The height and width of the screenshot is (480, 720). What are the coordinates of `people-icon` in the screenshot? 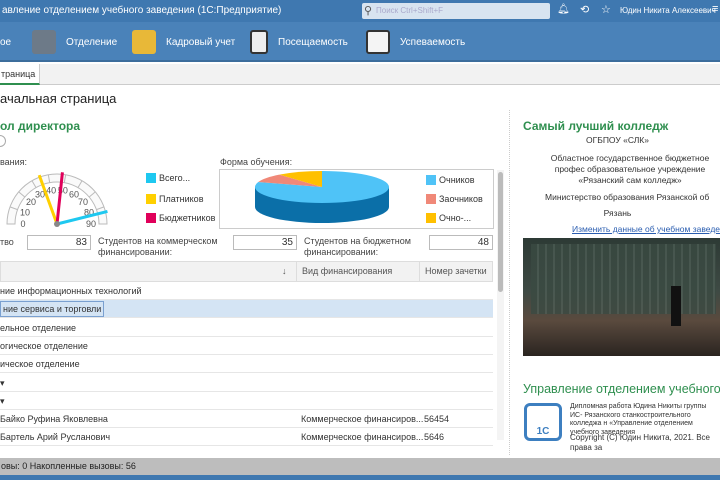 It's located at (144, 42).